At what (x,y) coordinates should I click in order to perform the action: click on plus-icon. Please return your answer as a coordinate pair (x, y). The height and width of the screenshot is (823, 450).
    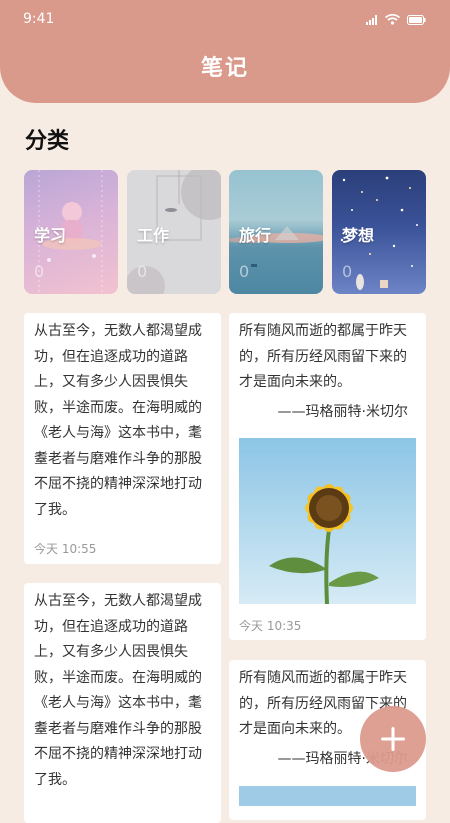
    Looking at the image, I should click on (393, 739).